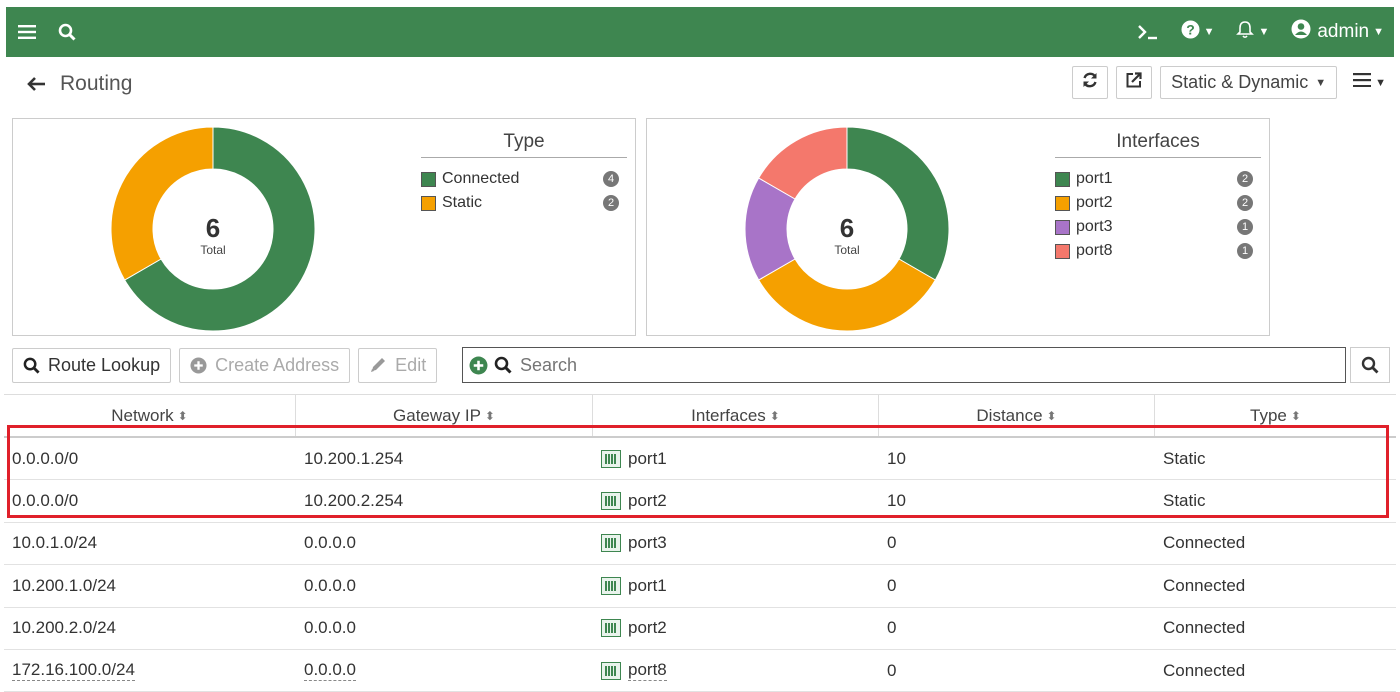 Image resolution: width=1400 pixels, height=692 pixels. What do you see at coordinates (411, 364) in the screenshot?
I see `edit-label: Edit` at bounding box center [411, 364].